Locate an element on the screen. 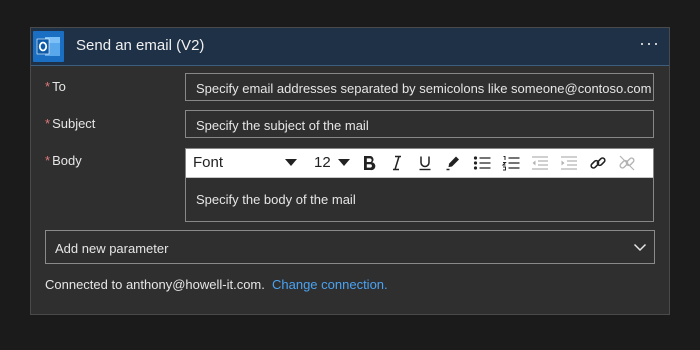 This screenshot has height=350, width=700. font-select: Font is located at coordinates (245, 163).